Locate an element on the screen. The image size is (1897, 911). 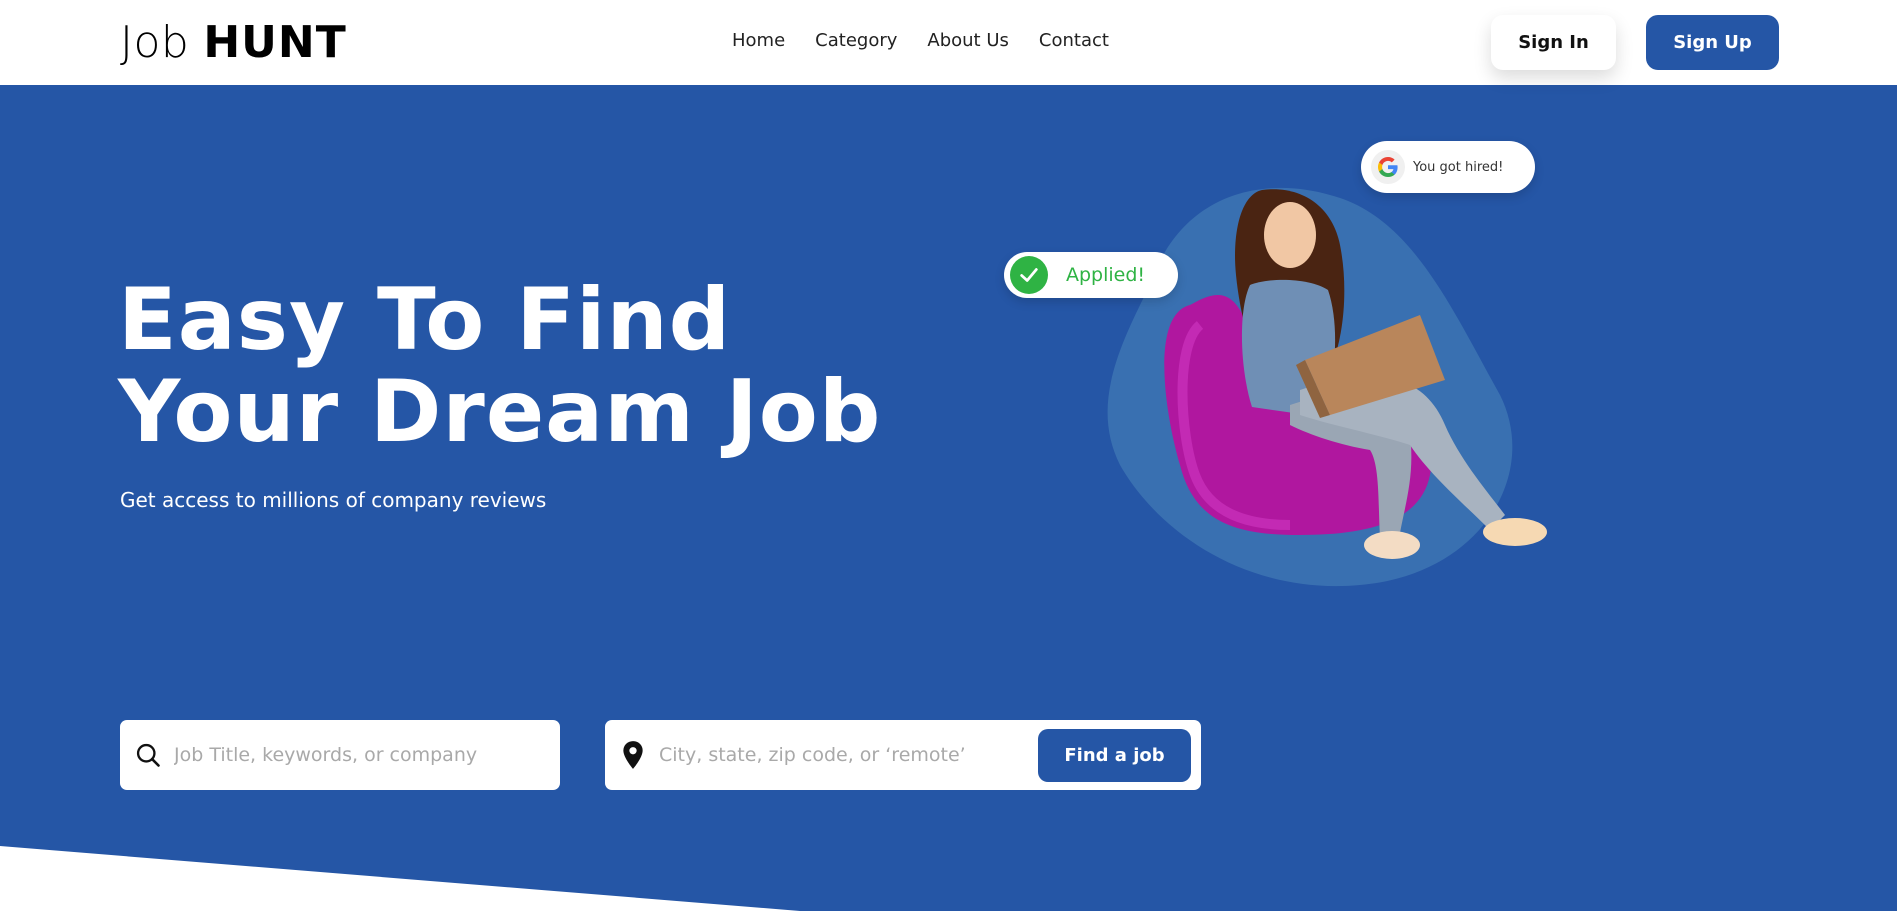
woman-face is located at coordinates (1290, 235).